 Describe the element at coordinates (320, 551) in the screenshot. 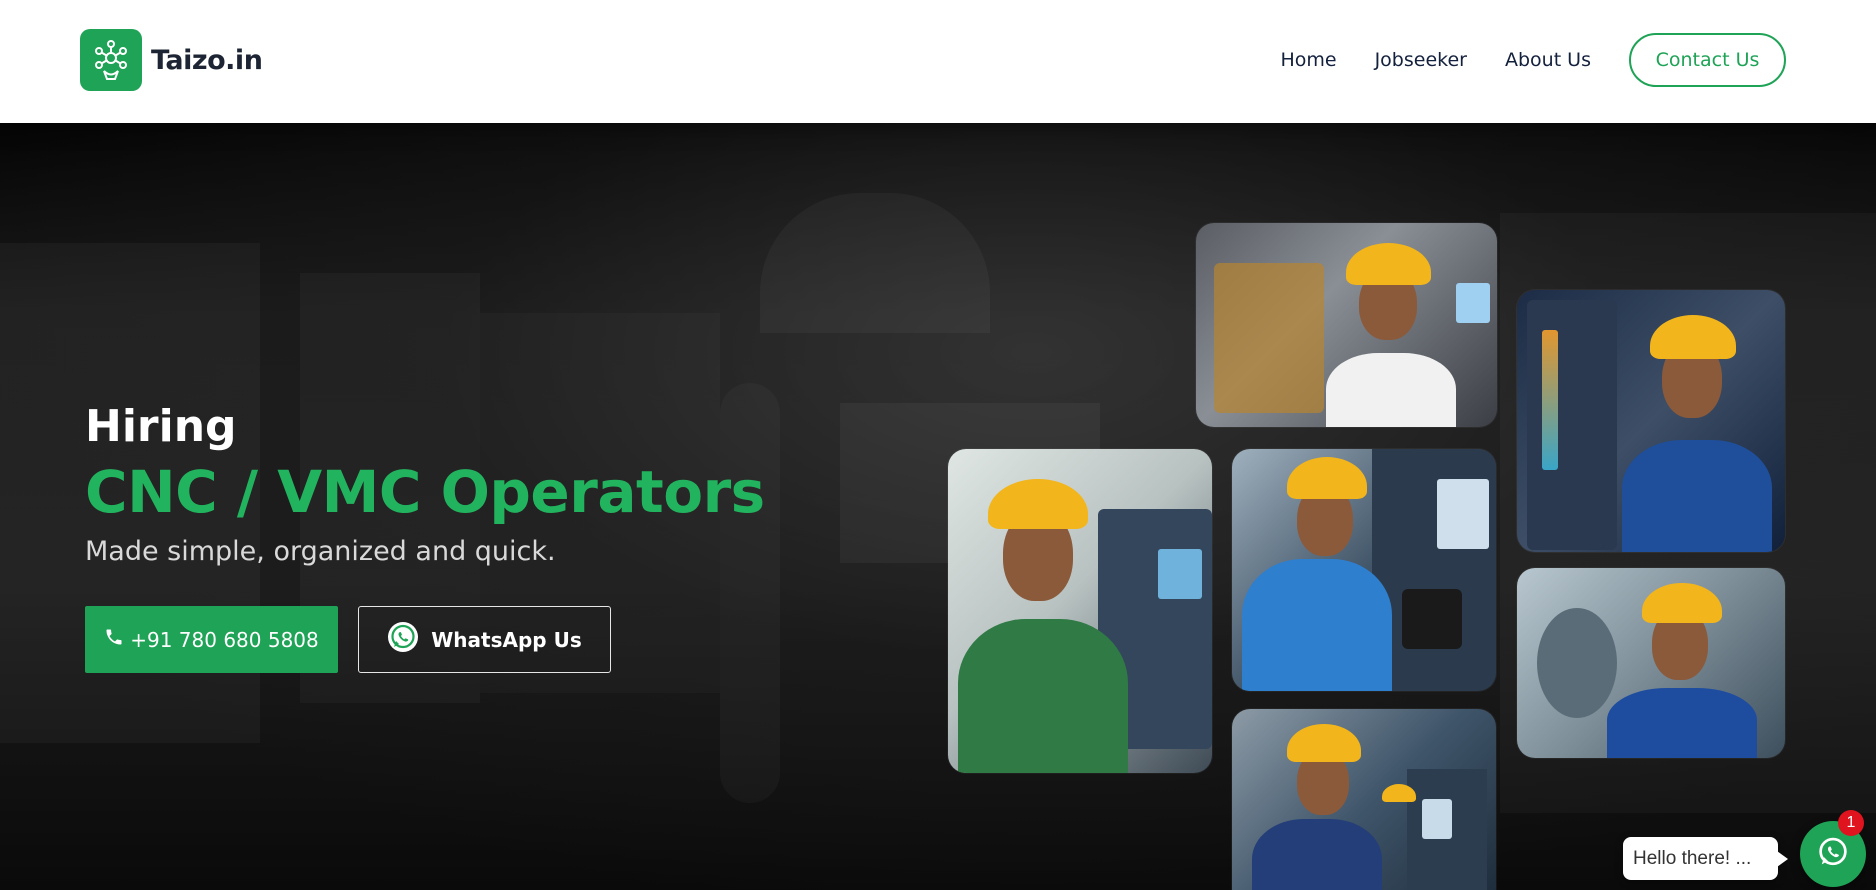

I see `hero-tagline: Made simple, organized and quick.` at that location.